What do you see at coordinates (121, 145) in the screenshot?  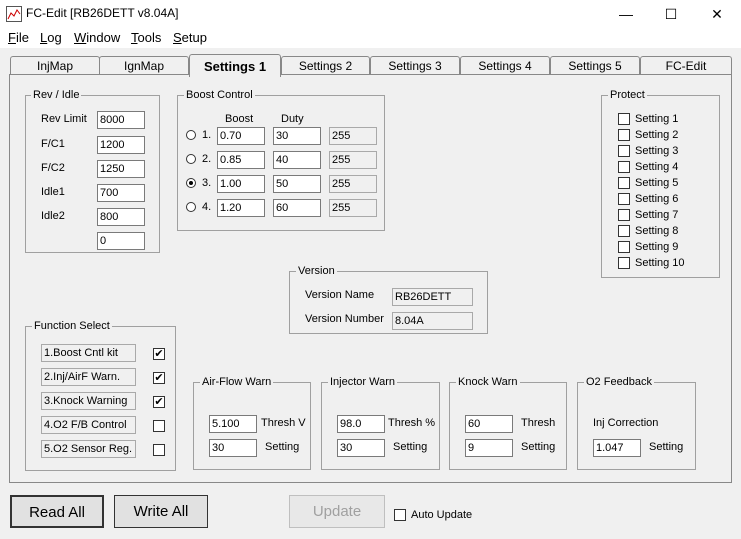 I see `fc1-input: 1200` at bounding box center [121, 145].